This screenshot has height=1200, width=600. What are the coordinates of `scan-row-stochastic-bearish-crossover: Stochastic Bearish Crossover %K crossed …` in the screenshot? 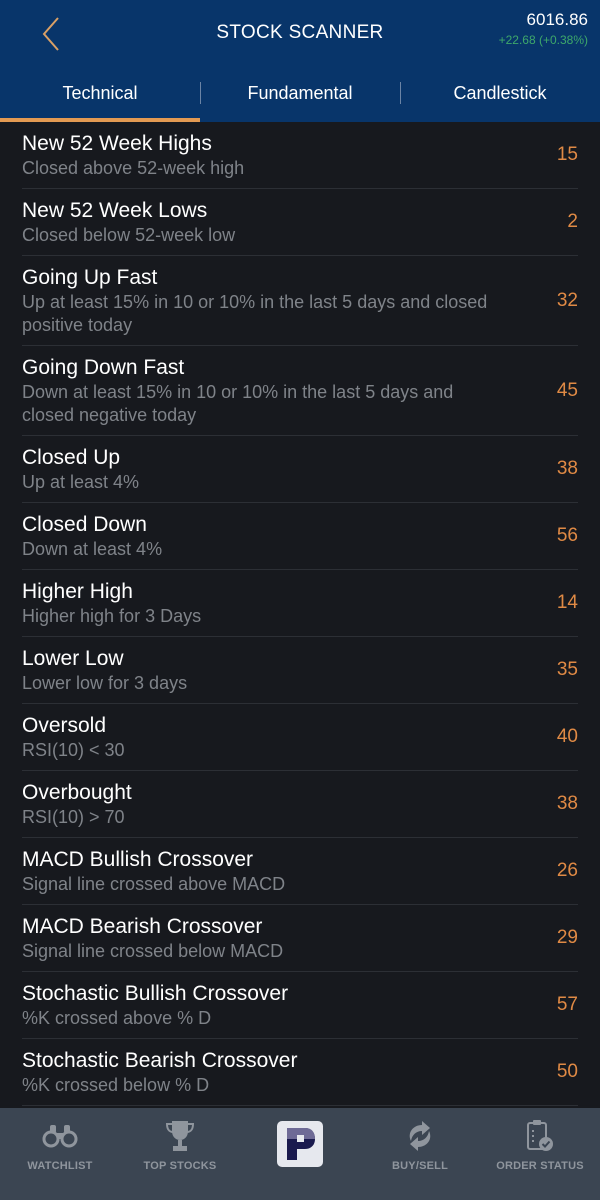 It's located at (300, 1072).